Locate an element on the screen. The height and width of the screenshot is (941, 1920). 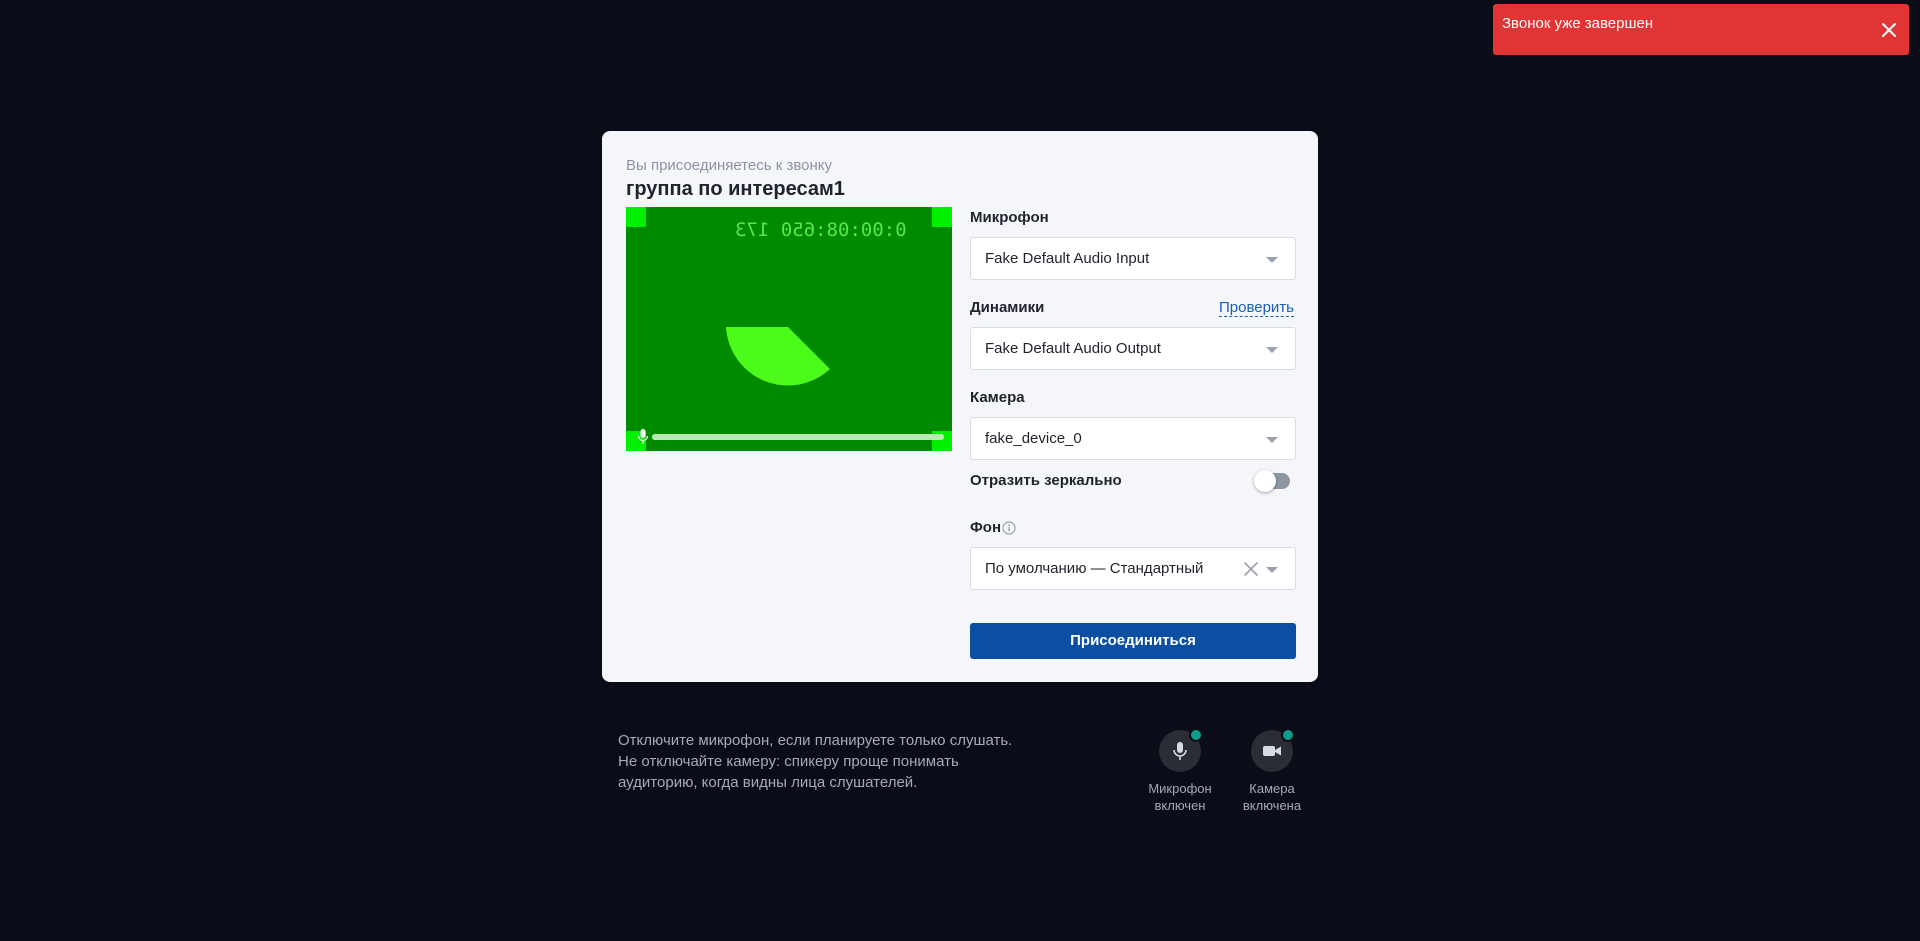
speakers-select-value: Fake Default Audio Output is located at coordinates (1073, 348).